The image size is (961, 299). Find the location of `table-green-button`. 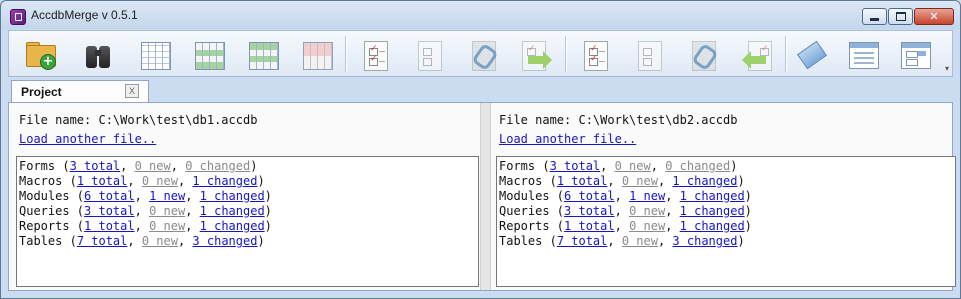

table-green-button is located at coordinates (208, 54).